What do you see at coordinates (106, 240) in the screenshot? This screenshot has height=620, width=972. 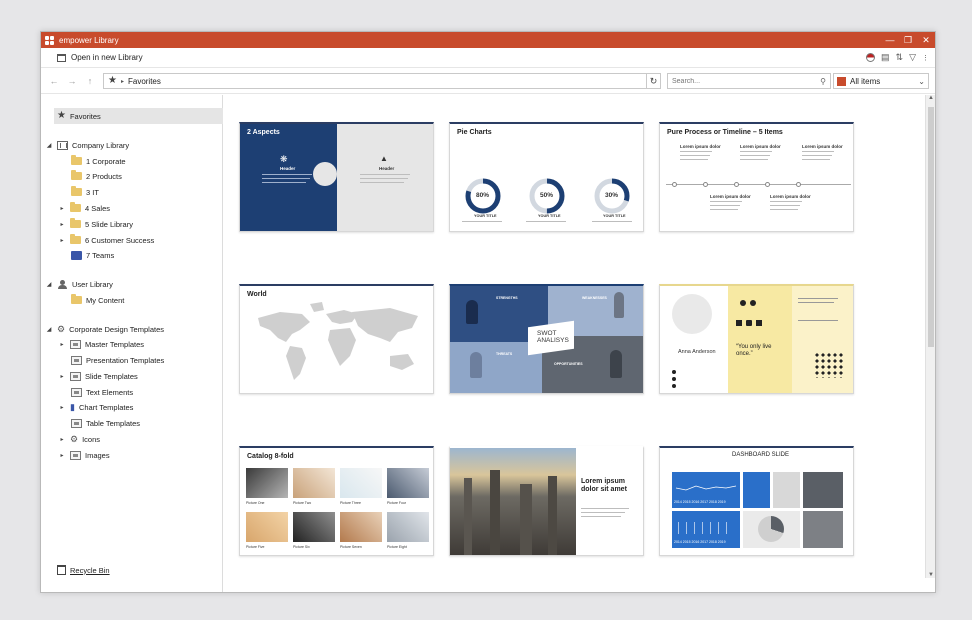 I see `sidebar-item-customer-success: ▸ 6 Customer Success` at bounding box center [106, 240].